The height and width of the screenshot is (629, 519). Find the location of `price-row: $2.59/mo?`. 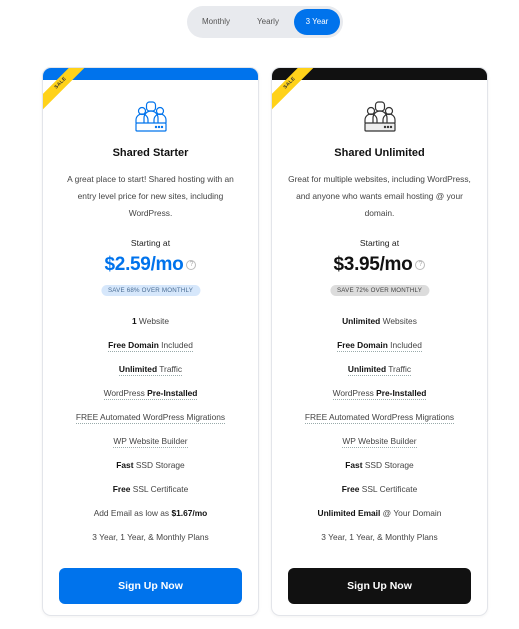

price-row: $2.59/mo? is located at coordinates (150, 265).